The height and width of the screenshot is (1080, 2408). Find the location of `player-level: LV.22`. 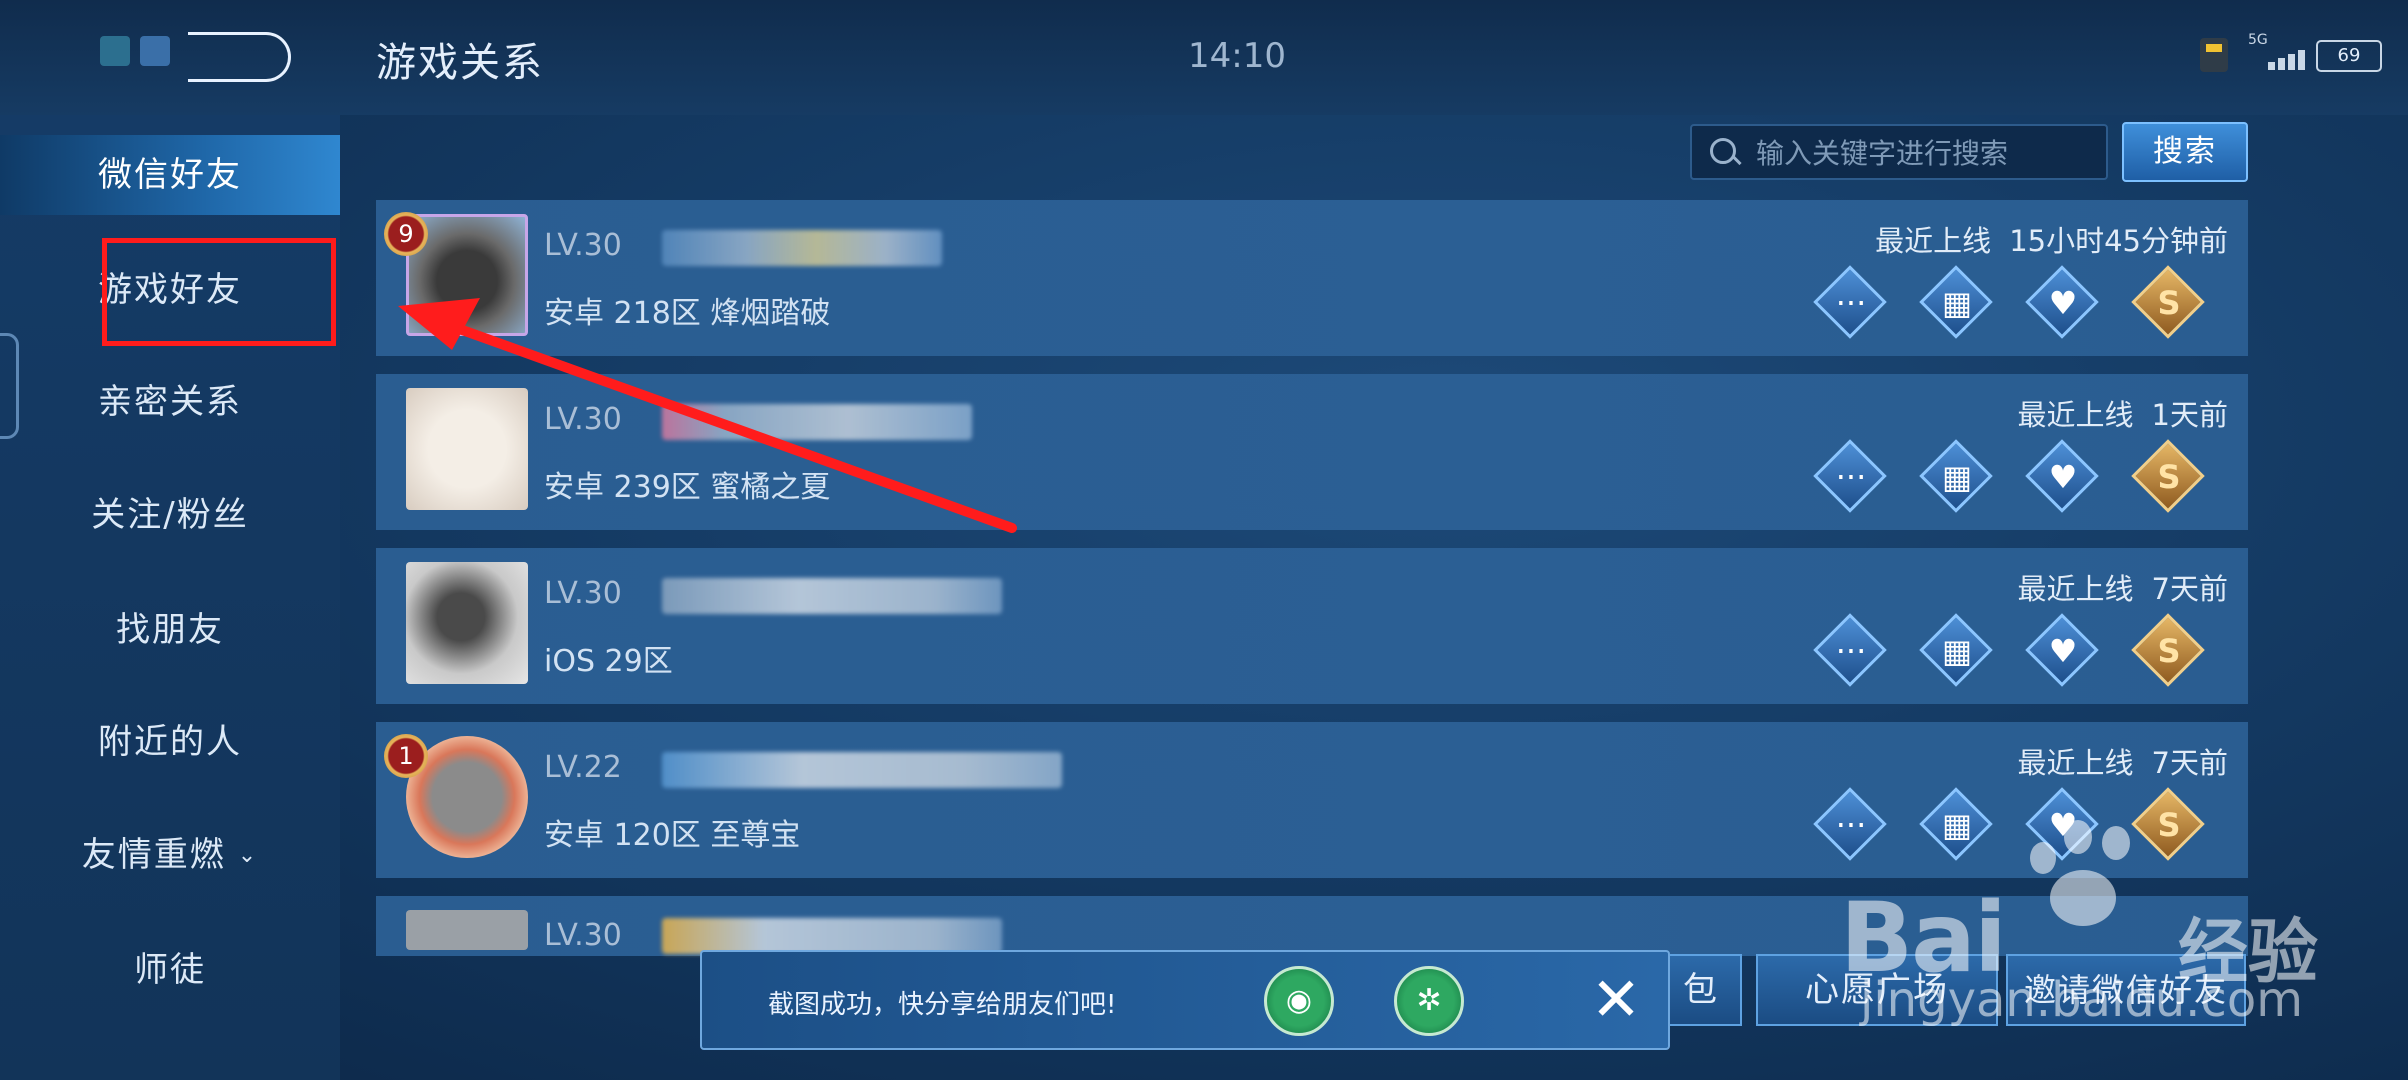

player-level: LV.22 is located at coordinates (583, 767).